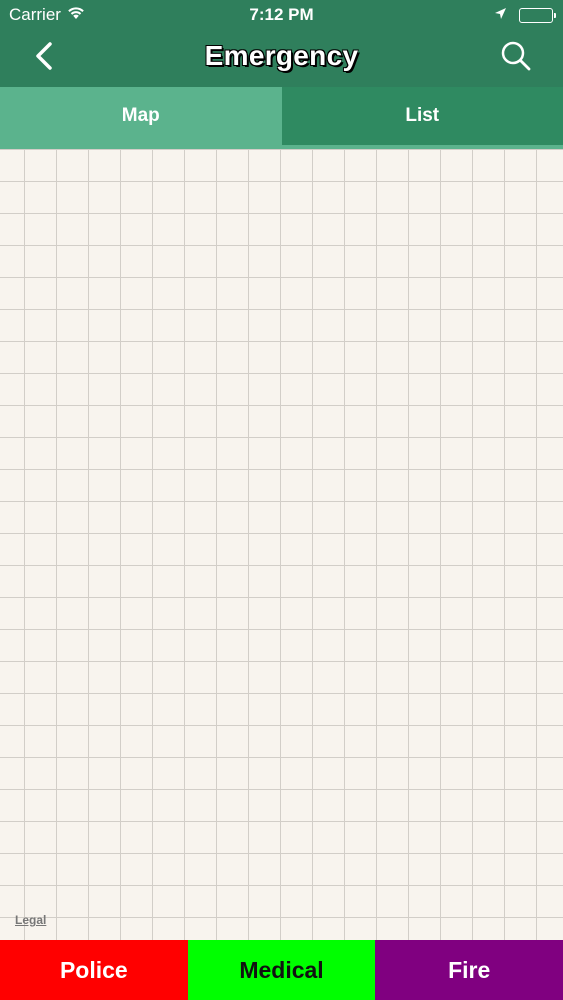 This screenshot has width=563, height=1000. I want to click on emergency-buttons: Police Medical Fire, so click(281, 970).